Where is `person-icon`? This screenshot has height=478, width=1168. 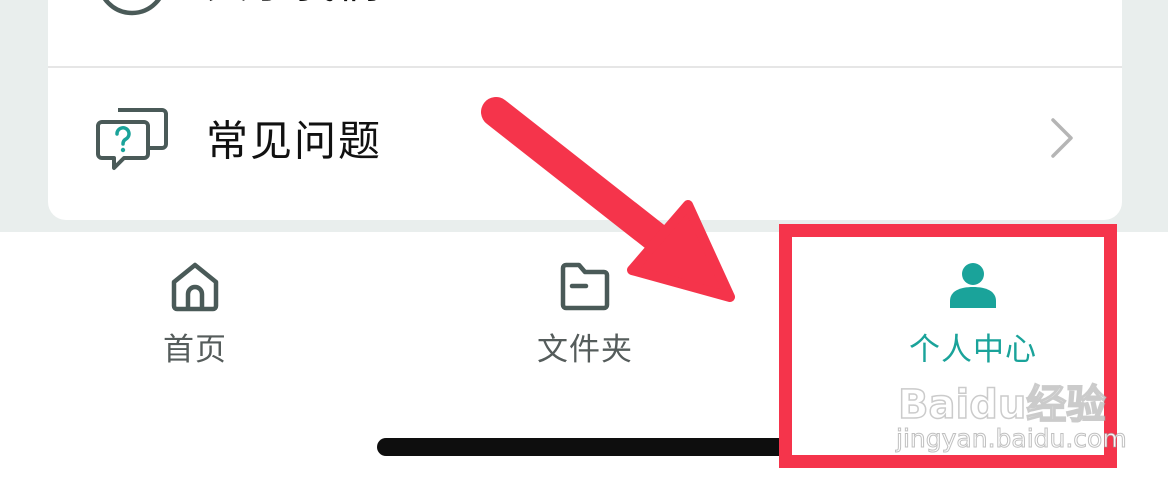
person-icon is located at coordinates (973, 285).